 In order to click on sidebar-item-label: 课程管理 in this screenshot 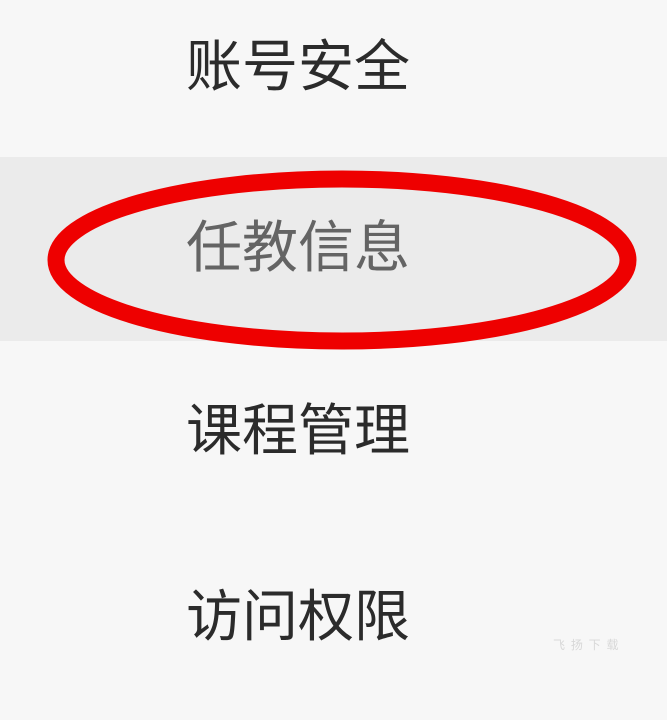, I will do `click(298, 431)`.